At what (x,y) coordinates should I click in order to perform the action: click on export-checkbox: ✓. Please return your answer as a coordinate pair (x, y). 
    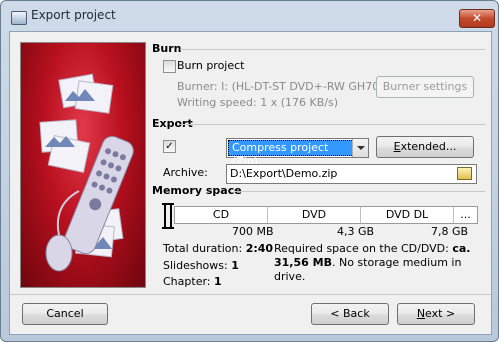
    Looking at the image, I should click on (169, 146).